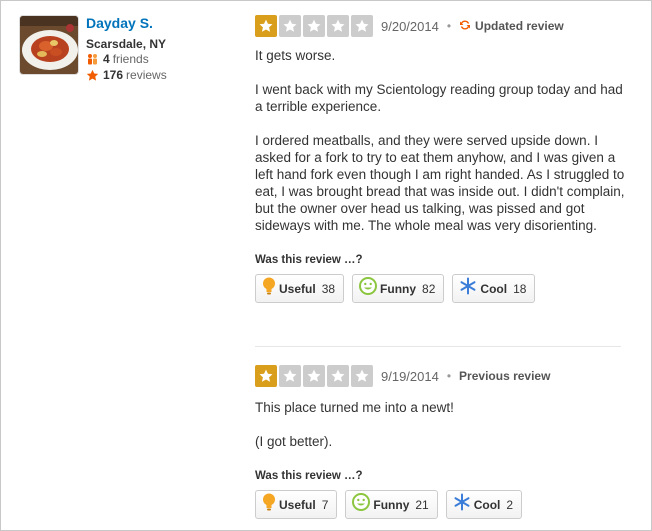 This screenshot has height=531, width=652. What do you see at coordinates (166, 59) in the screenshot?
I see `friends-count: 4 friends` at bounding box center [166, 59].